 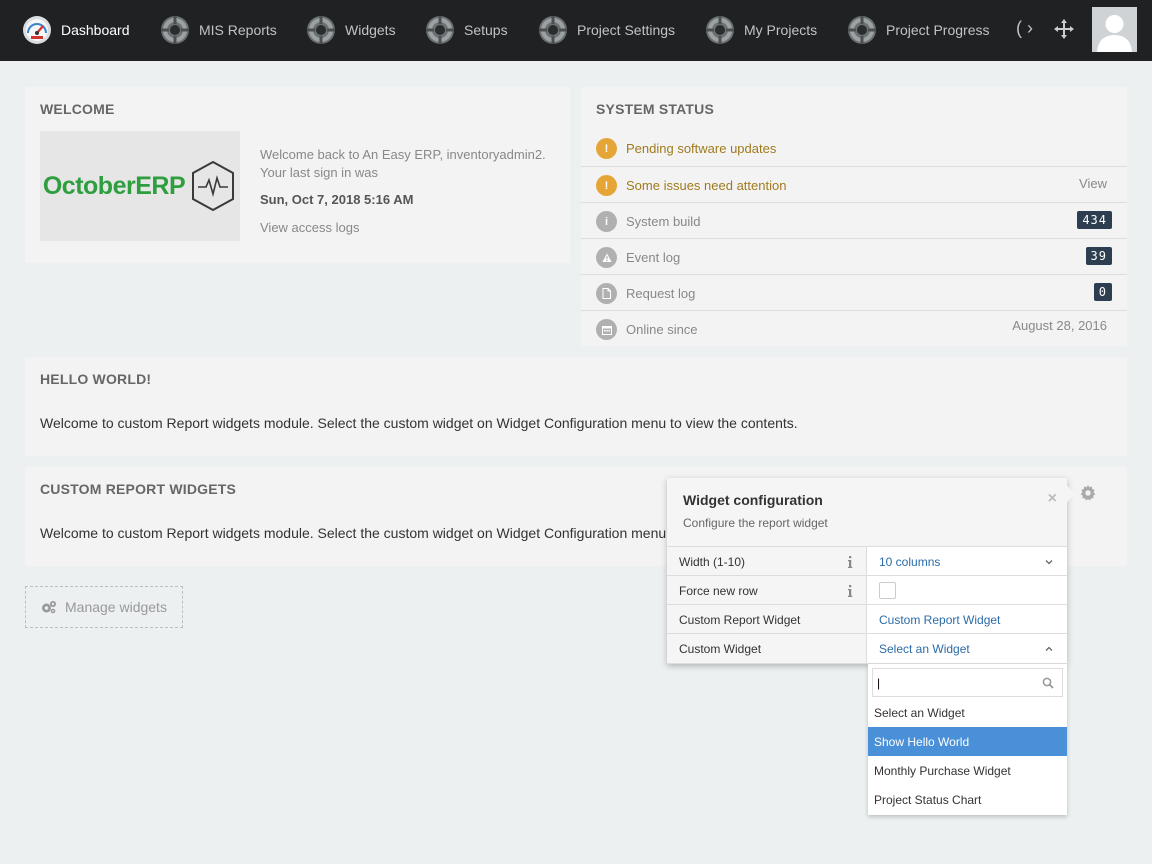 I want to click on force-new-row-cell, so click(x=967, y=590).